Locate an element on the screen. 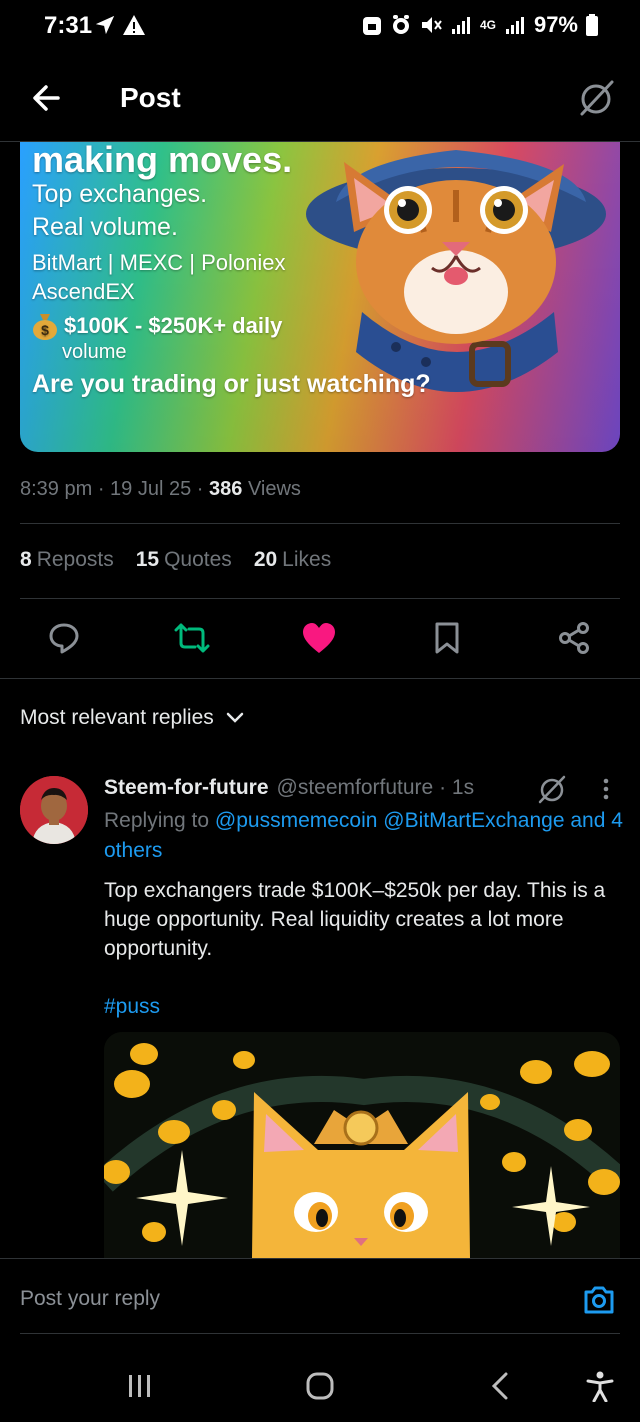  chevron-down-icon is located at coordinates (234, 717).